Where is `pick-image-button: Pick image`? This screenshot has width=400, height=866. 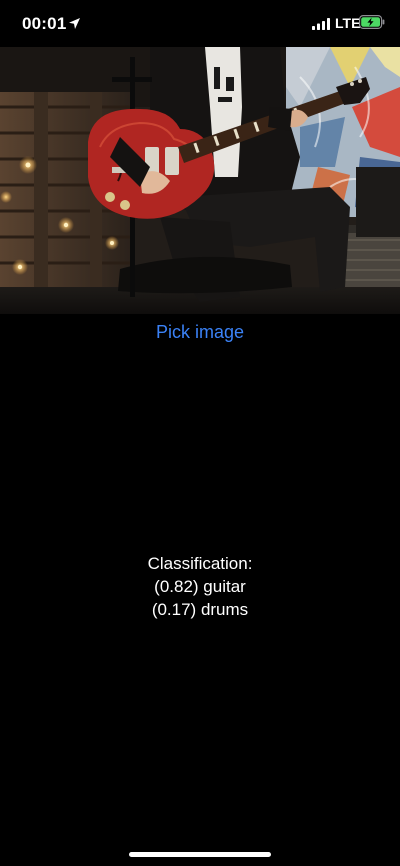 pick-image-button: Pick image is located at coordinates (200, 335).